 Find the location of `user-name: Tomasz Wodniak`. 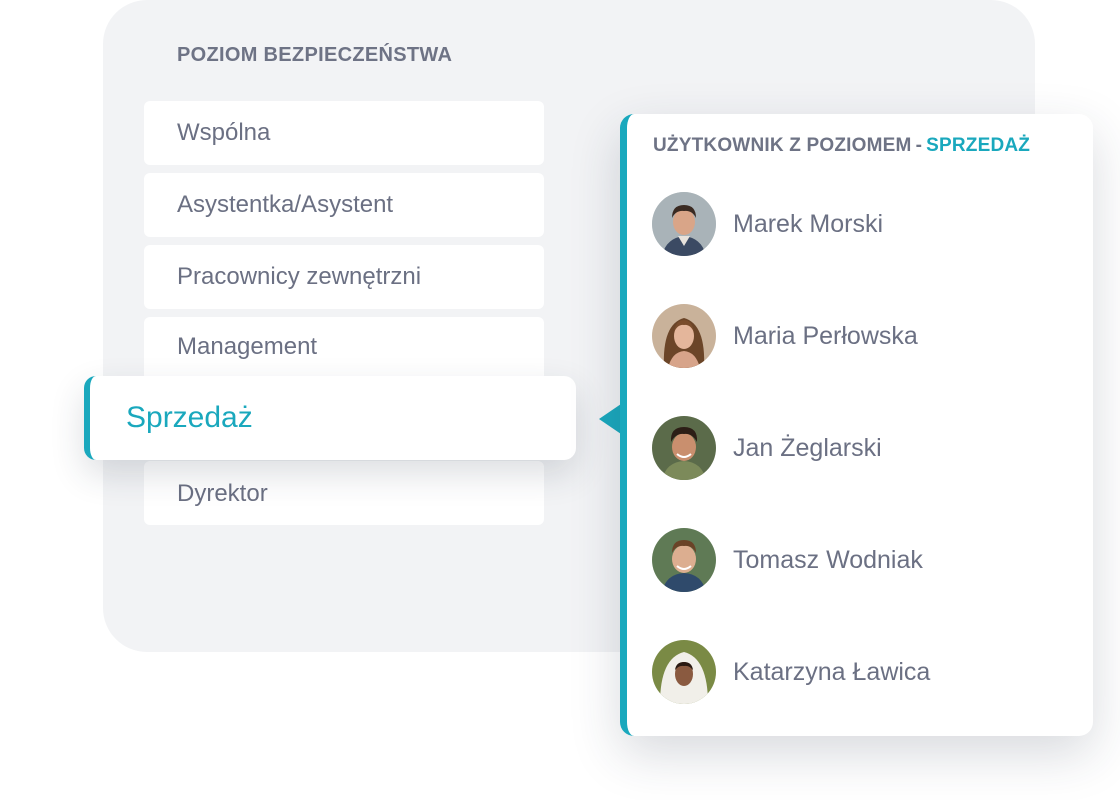

user-name: Tomasz Wodniak is located at coordinates (828, 559).